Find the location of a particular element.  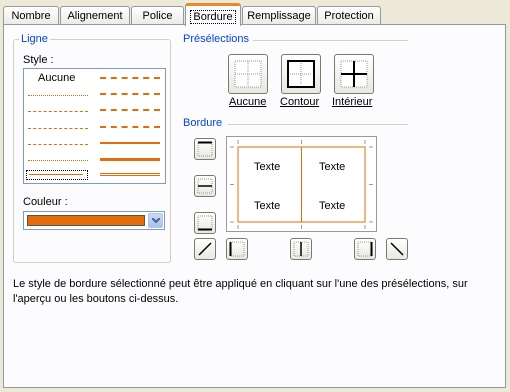

chevron-down-icon is located at coordinates (156, 221).